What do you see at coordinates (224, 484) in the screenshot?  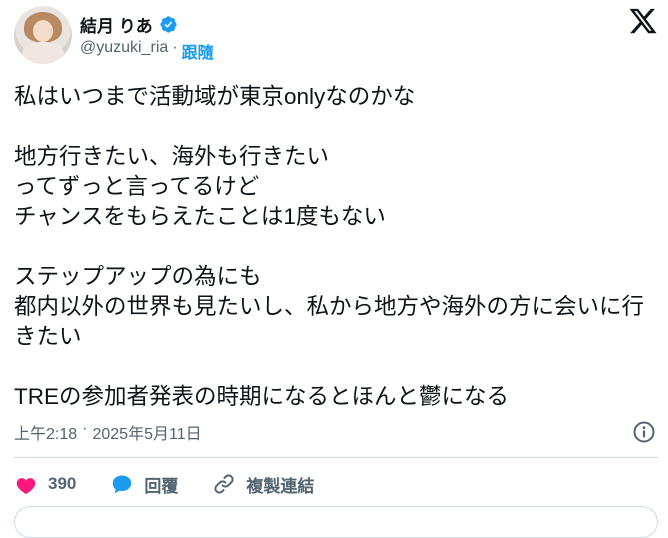 I see `link-icon` at bounding box center [224, 484].